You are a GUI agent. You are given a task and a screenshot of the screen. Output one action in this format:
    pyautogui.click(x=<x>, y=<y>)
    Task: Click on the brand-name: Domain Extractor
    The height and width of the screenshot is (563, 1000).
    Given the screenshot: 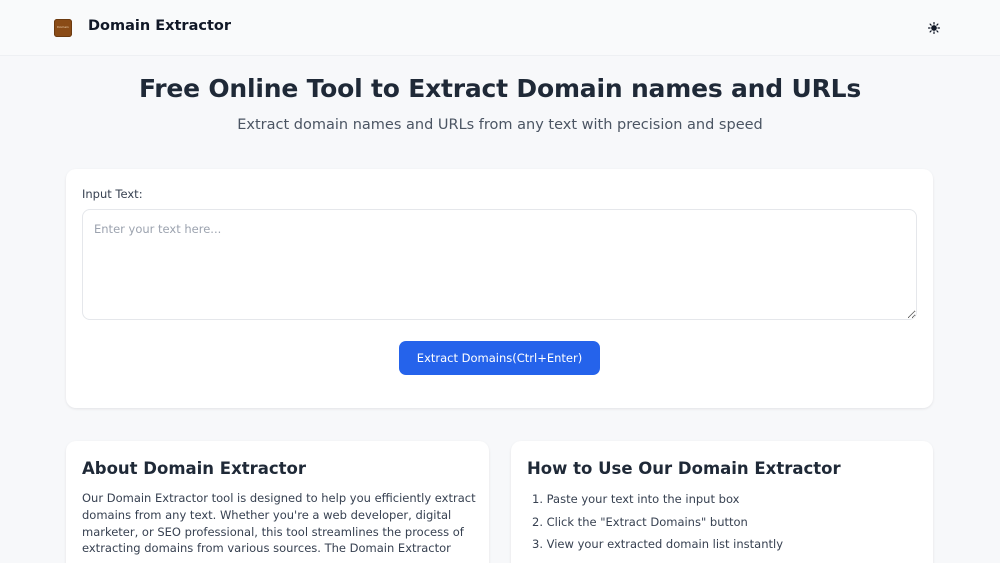 What is the action you would take?
    pyautogui.click(x=159, y=26)
    